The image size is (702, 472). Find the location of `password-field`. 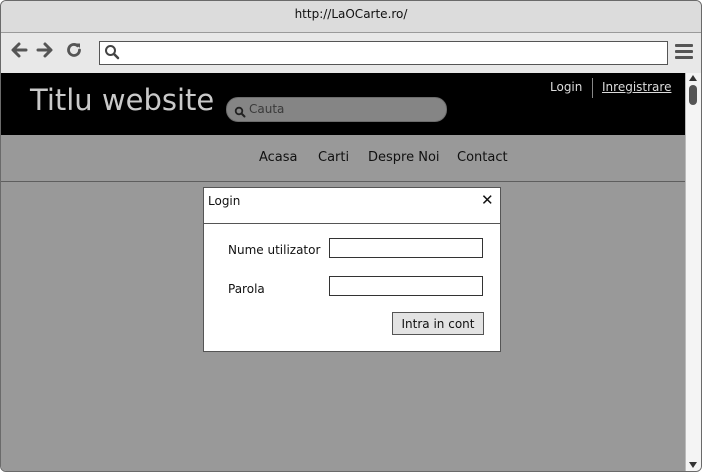

password-field is located at coordinates (406, 286).